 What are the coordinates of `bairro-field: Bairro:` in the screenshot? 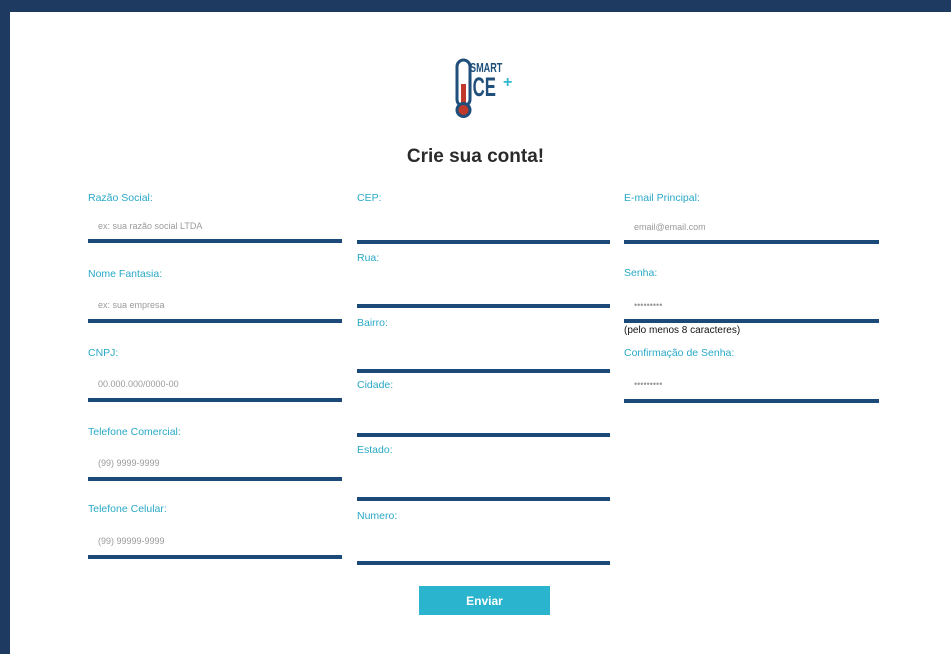 It's located at (483, 344).